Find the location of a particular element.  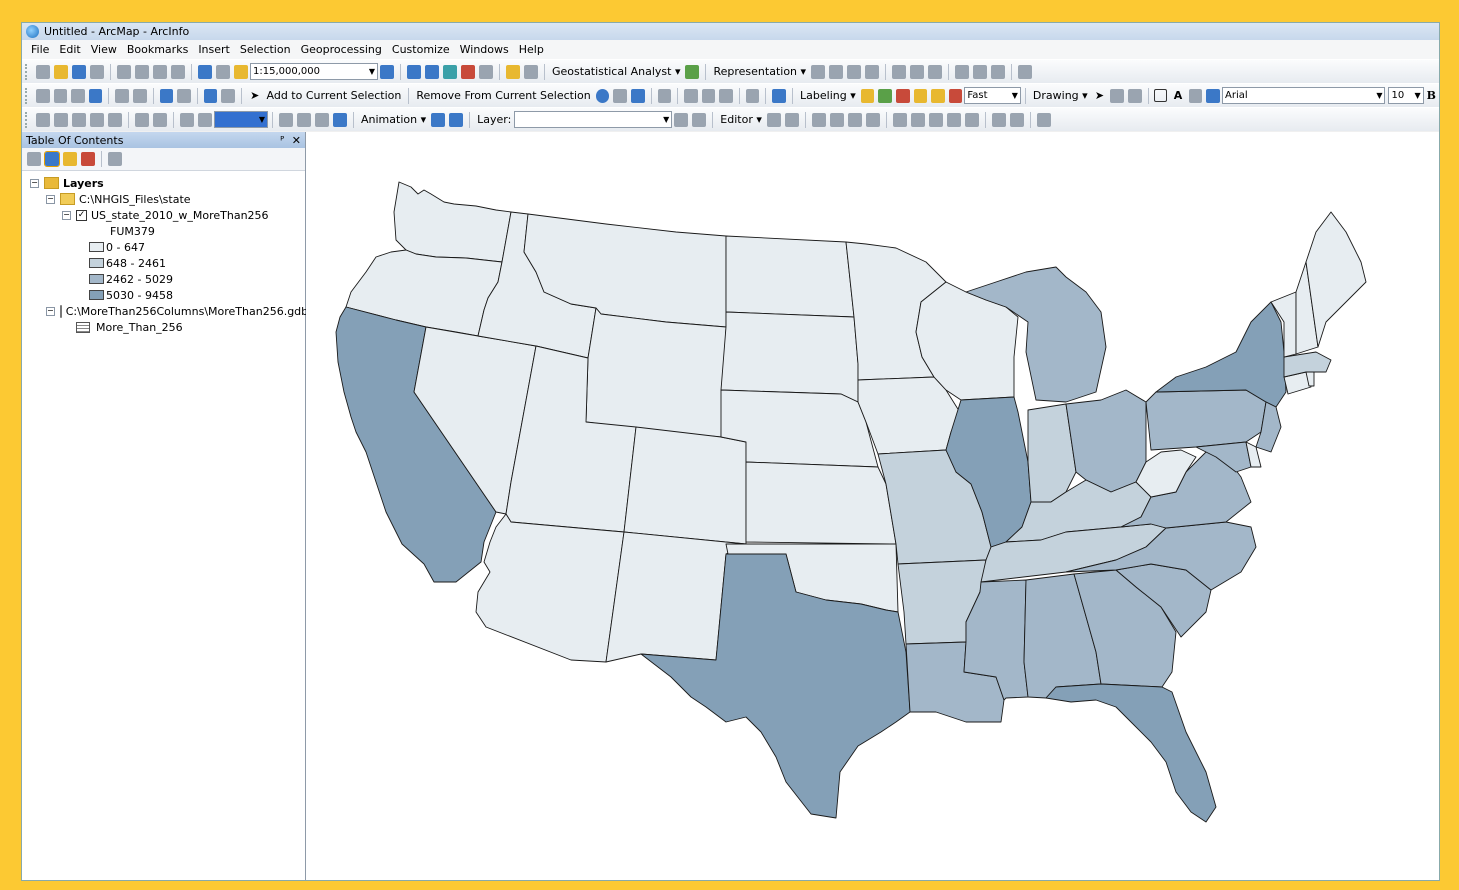

state-washington is located at coordinates (452, 222).